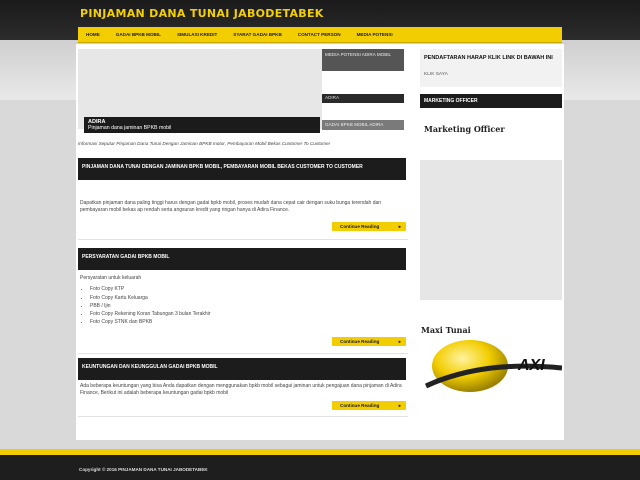 The height and width of the screenshot is (480, 640). Describe the element at coordinates (242, 259) in the screenshot. I see `post-title: PERSYARATAN GADAI BPKB MOBIL` at that location.